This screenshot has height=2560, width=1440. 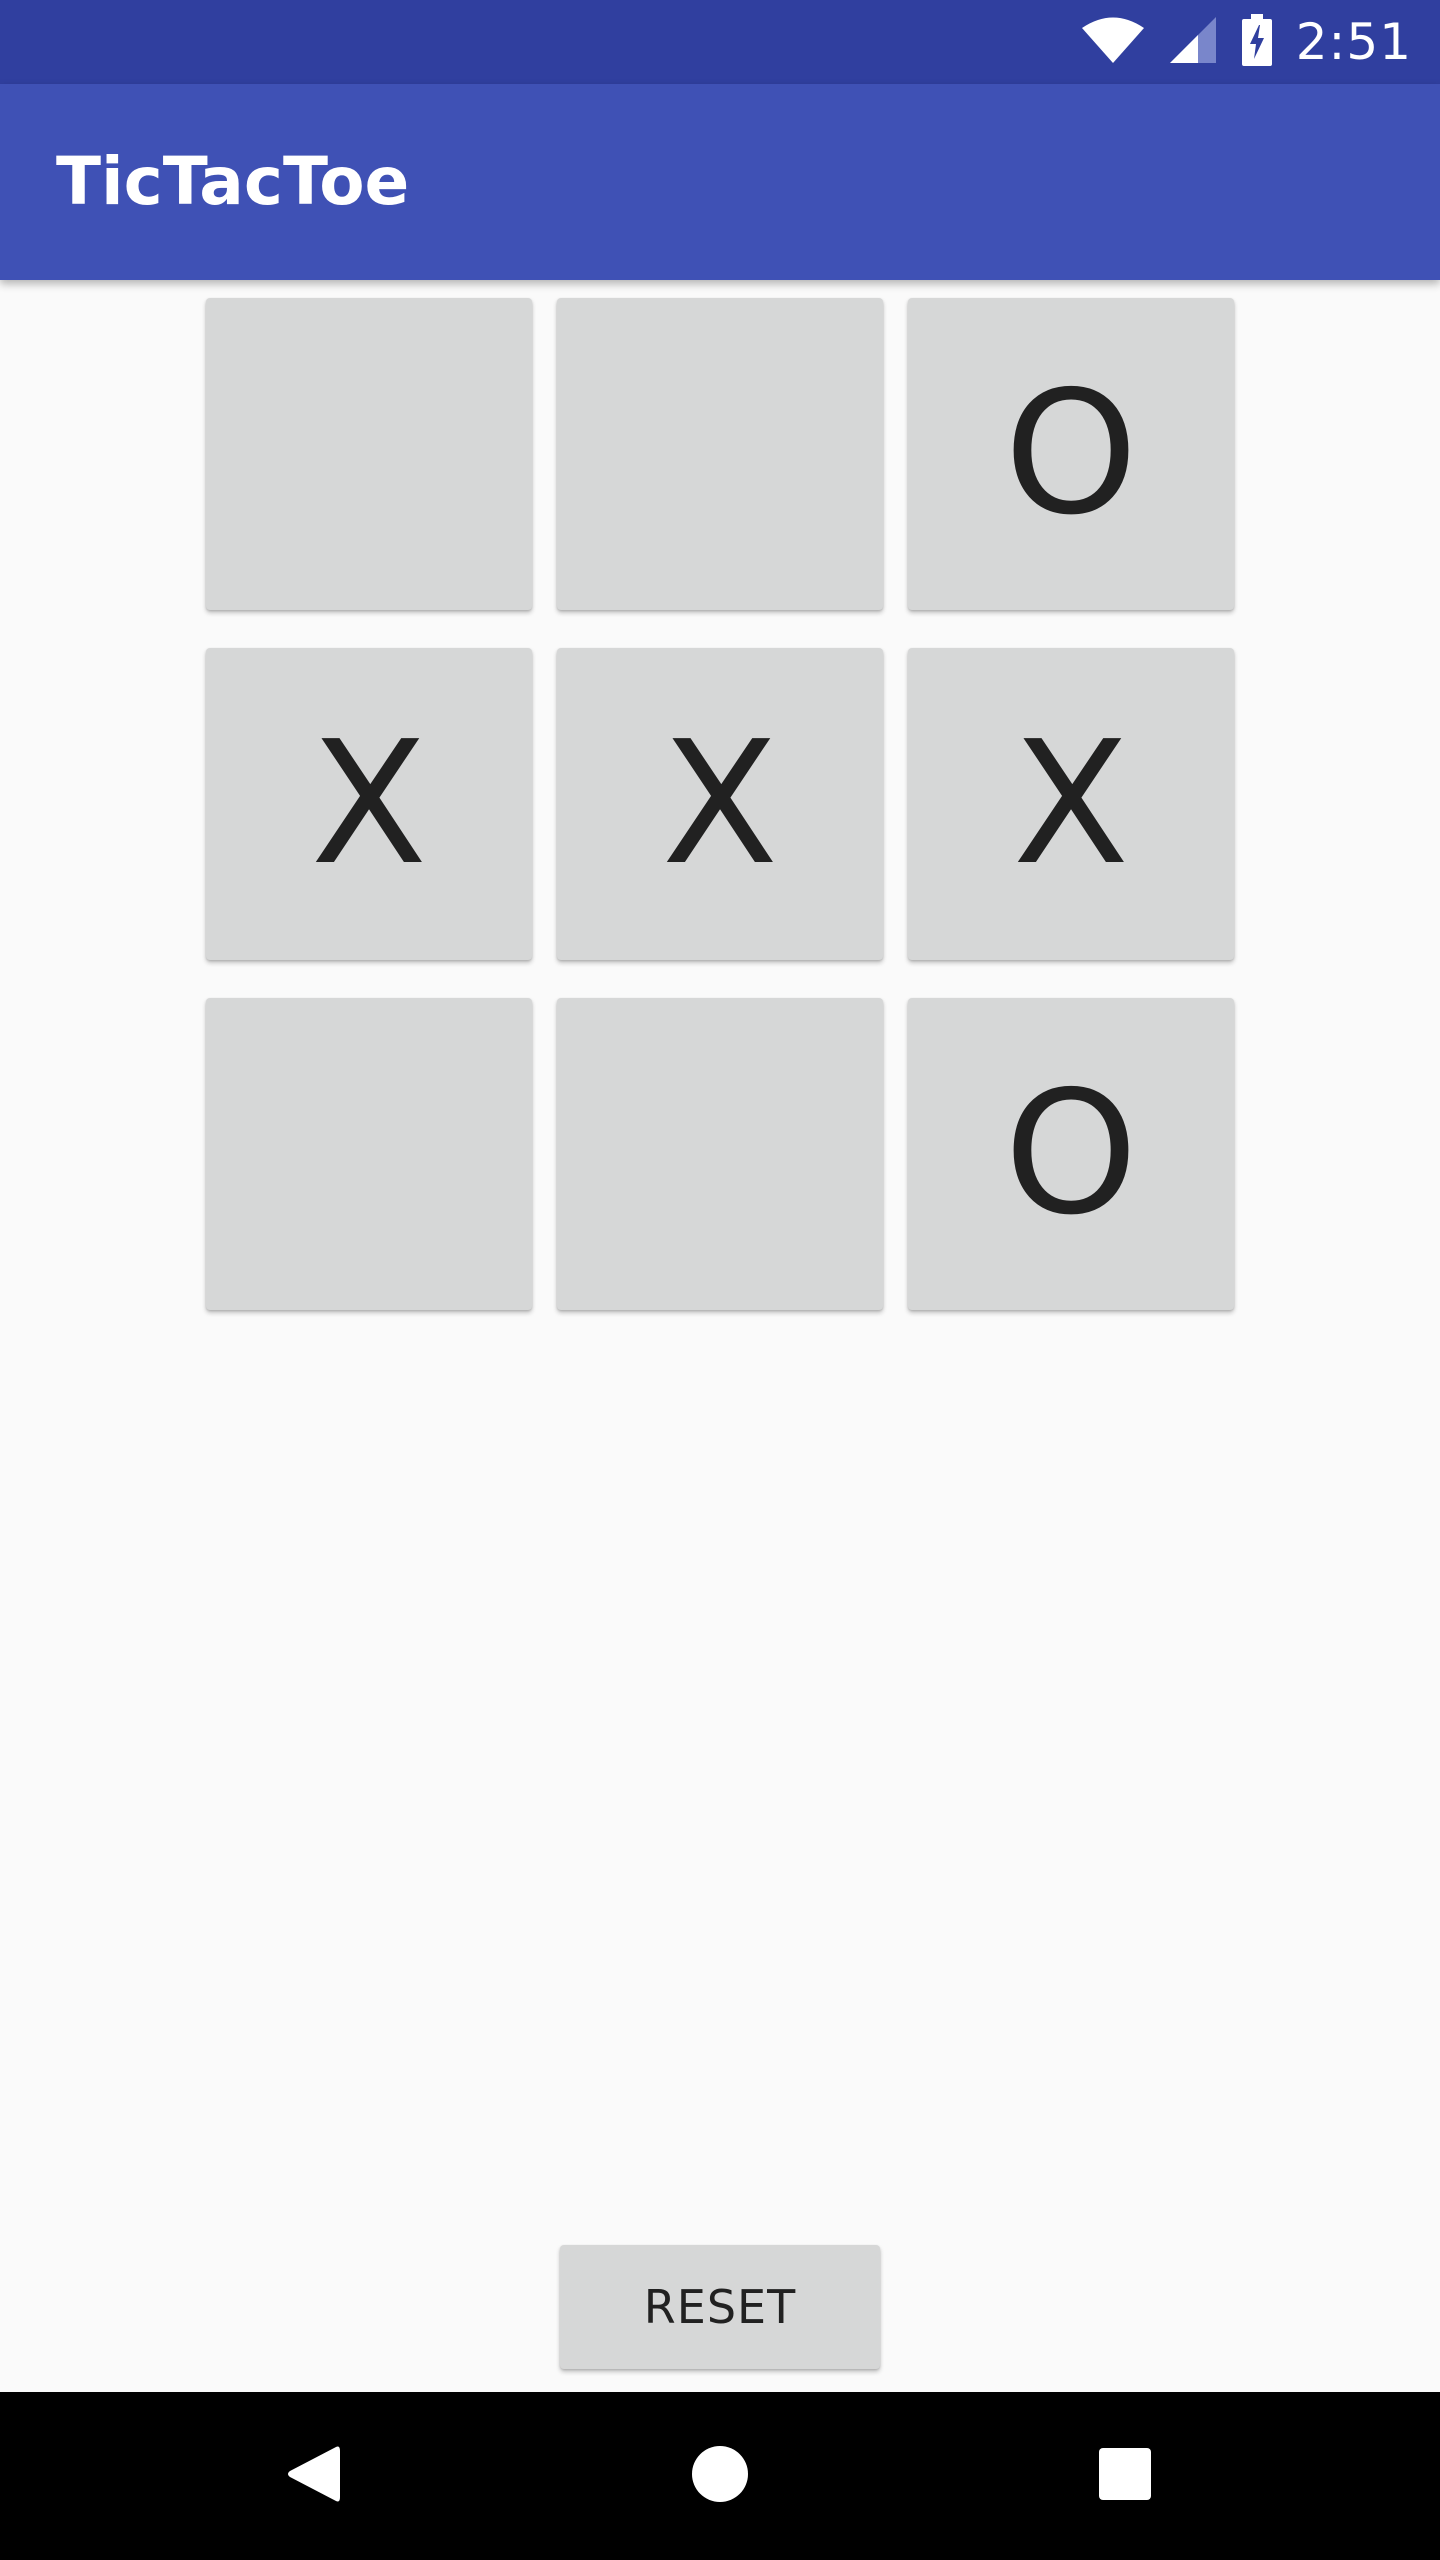 What do you see at coordinates (1071, 804) in the screenshot?
I see `board-cell-r2c3: X` at bounding box center [1071, 804].